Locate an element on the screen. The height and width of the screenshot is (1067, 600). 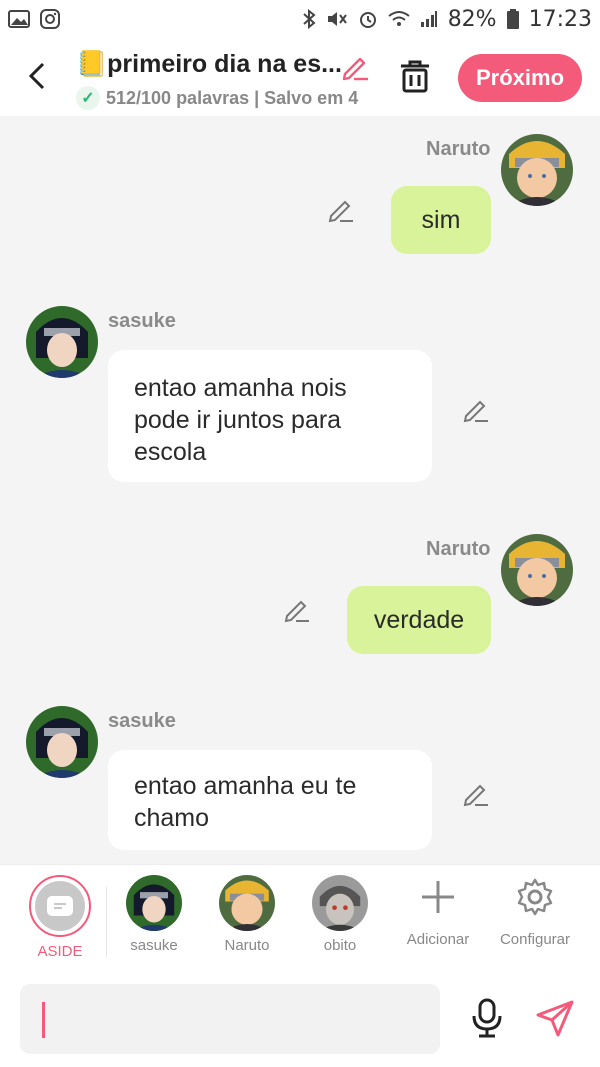
battery-percent: 82% is located at coordinates (472, 19).